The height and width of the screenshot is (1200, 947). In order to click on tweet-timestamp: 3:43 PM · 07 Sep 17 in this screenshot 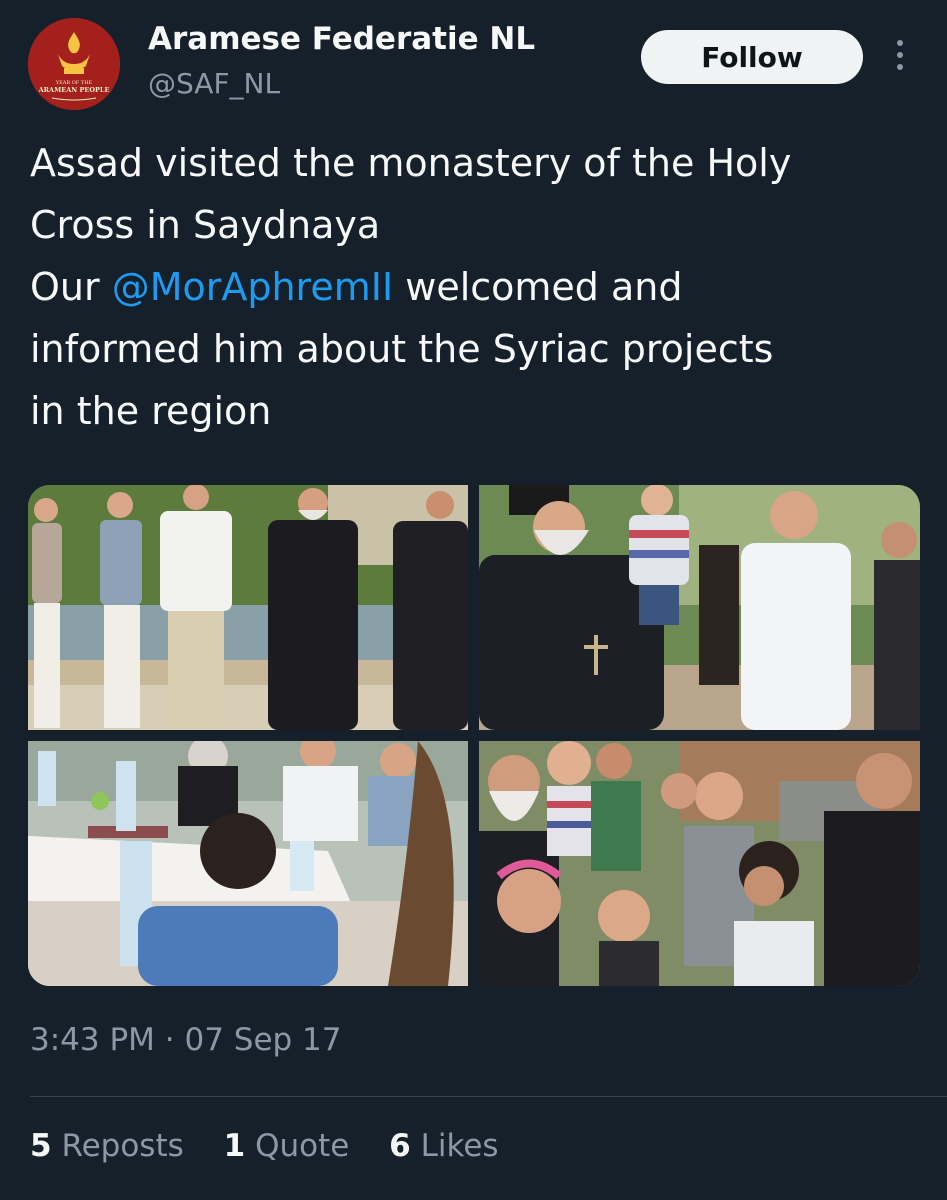, I will do `click(186, 1040)`.